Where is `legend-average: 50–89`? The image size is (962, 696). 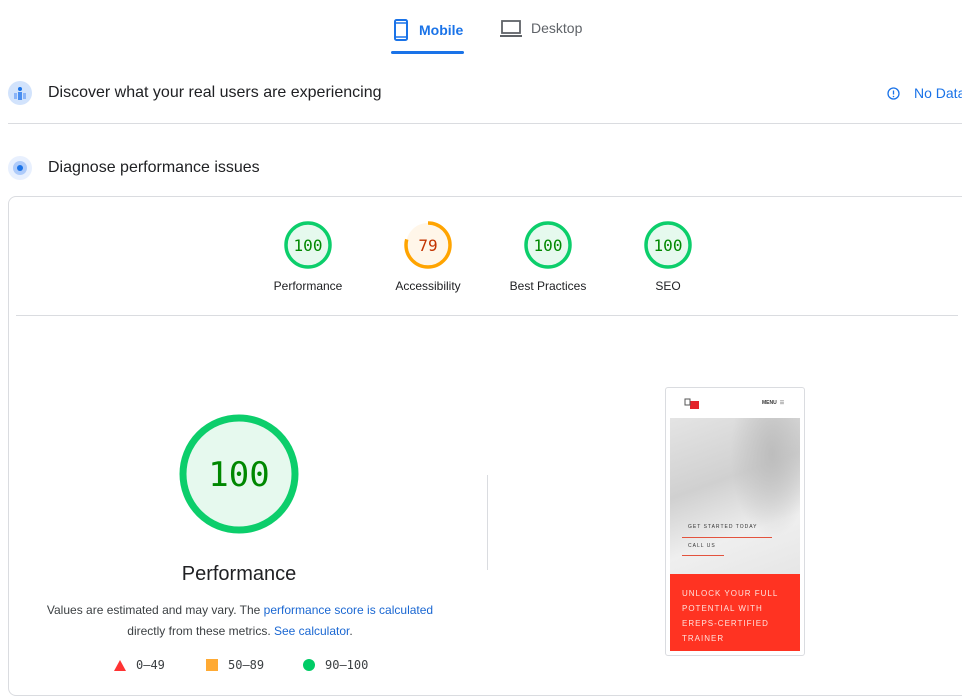 legend-average: 50–89 is located at coordinates (235, 665).